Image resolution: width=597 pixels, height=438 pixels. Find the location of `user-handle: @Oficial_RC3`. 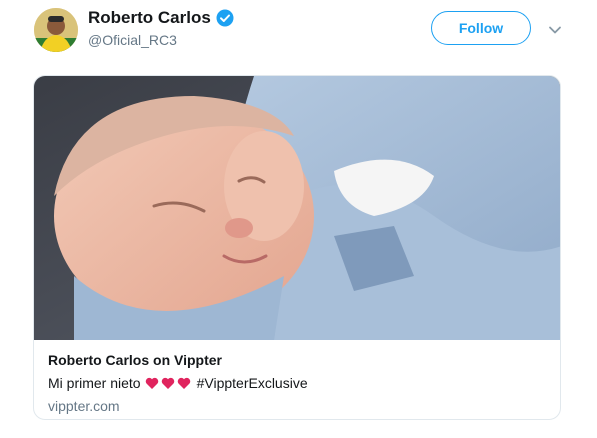

user-handle: @Oficial_RC3 is located at coordinates (132, 40).